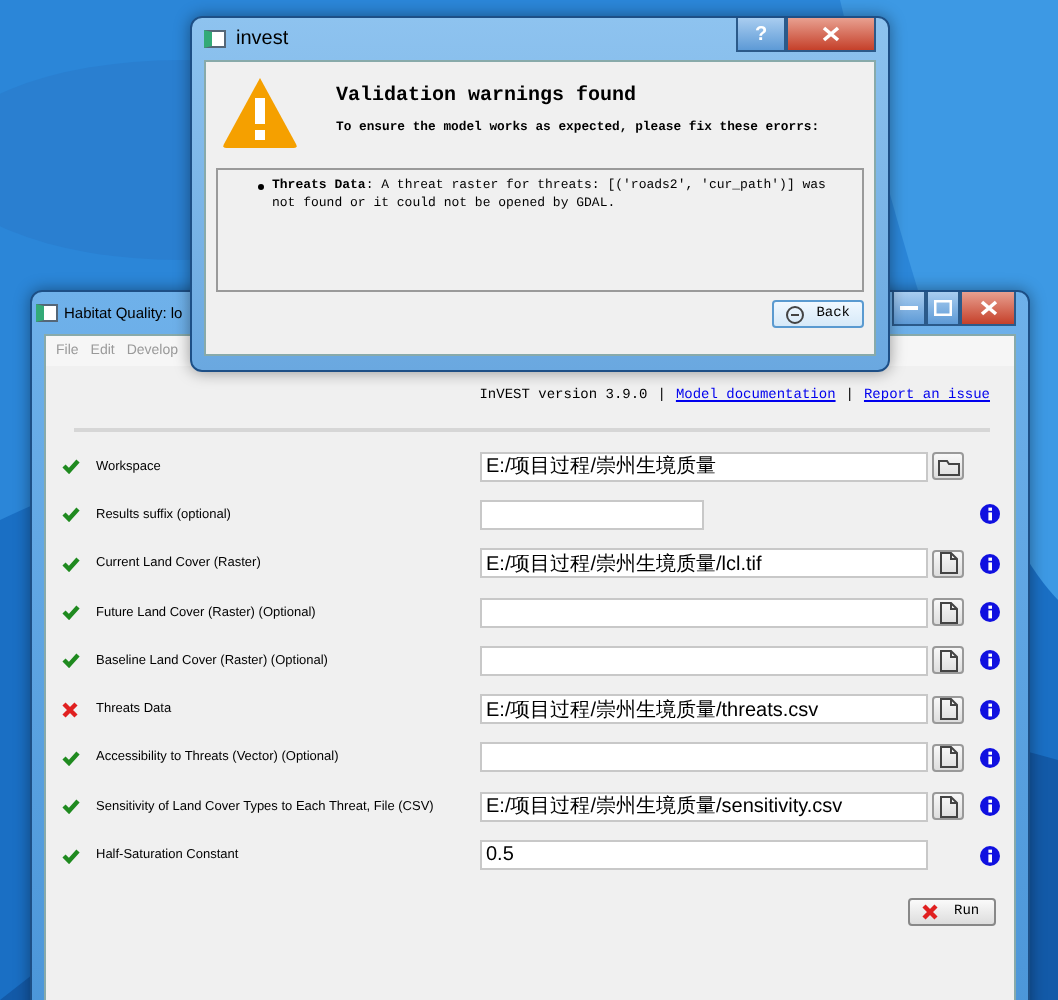 The image size is (1058, 1000). Describe the element at coordinates (704, 806) in the screenshot. I see `input-field: E:/项目过程/崇州生境质量/sensitivity.csv` at that location.